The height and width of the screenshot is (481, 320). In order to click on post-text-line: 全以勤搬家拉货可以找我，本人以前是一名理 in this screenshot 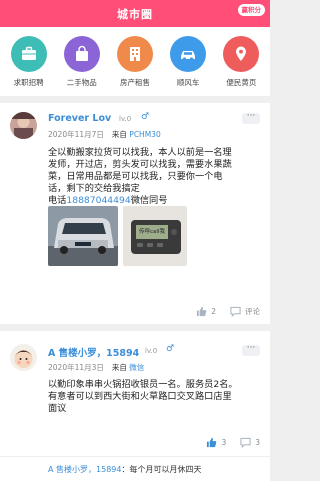, I will do `click(140, 152)`.